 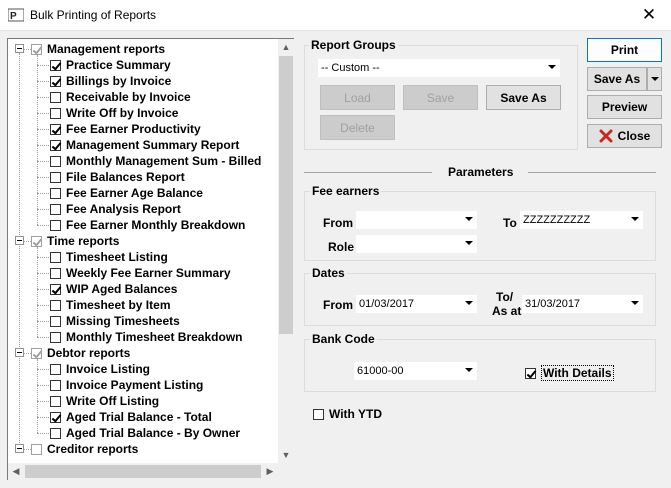 I want to click on scroll-up-icon: ▲, so click(x=286, y=47).